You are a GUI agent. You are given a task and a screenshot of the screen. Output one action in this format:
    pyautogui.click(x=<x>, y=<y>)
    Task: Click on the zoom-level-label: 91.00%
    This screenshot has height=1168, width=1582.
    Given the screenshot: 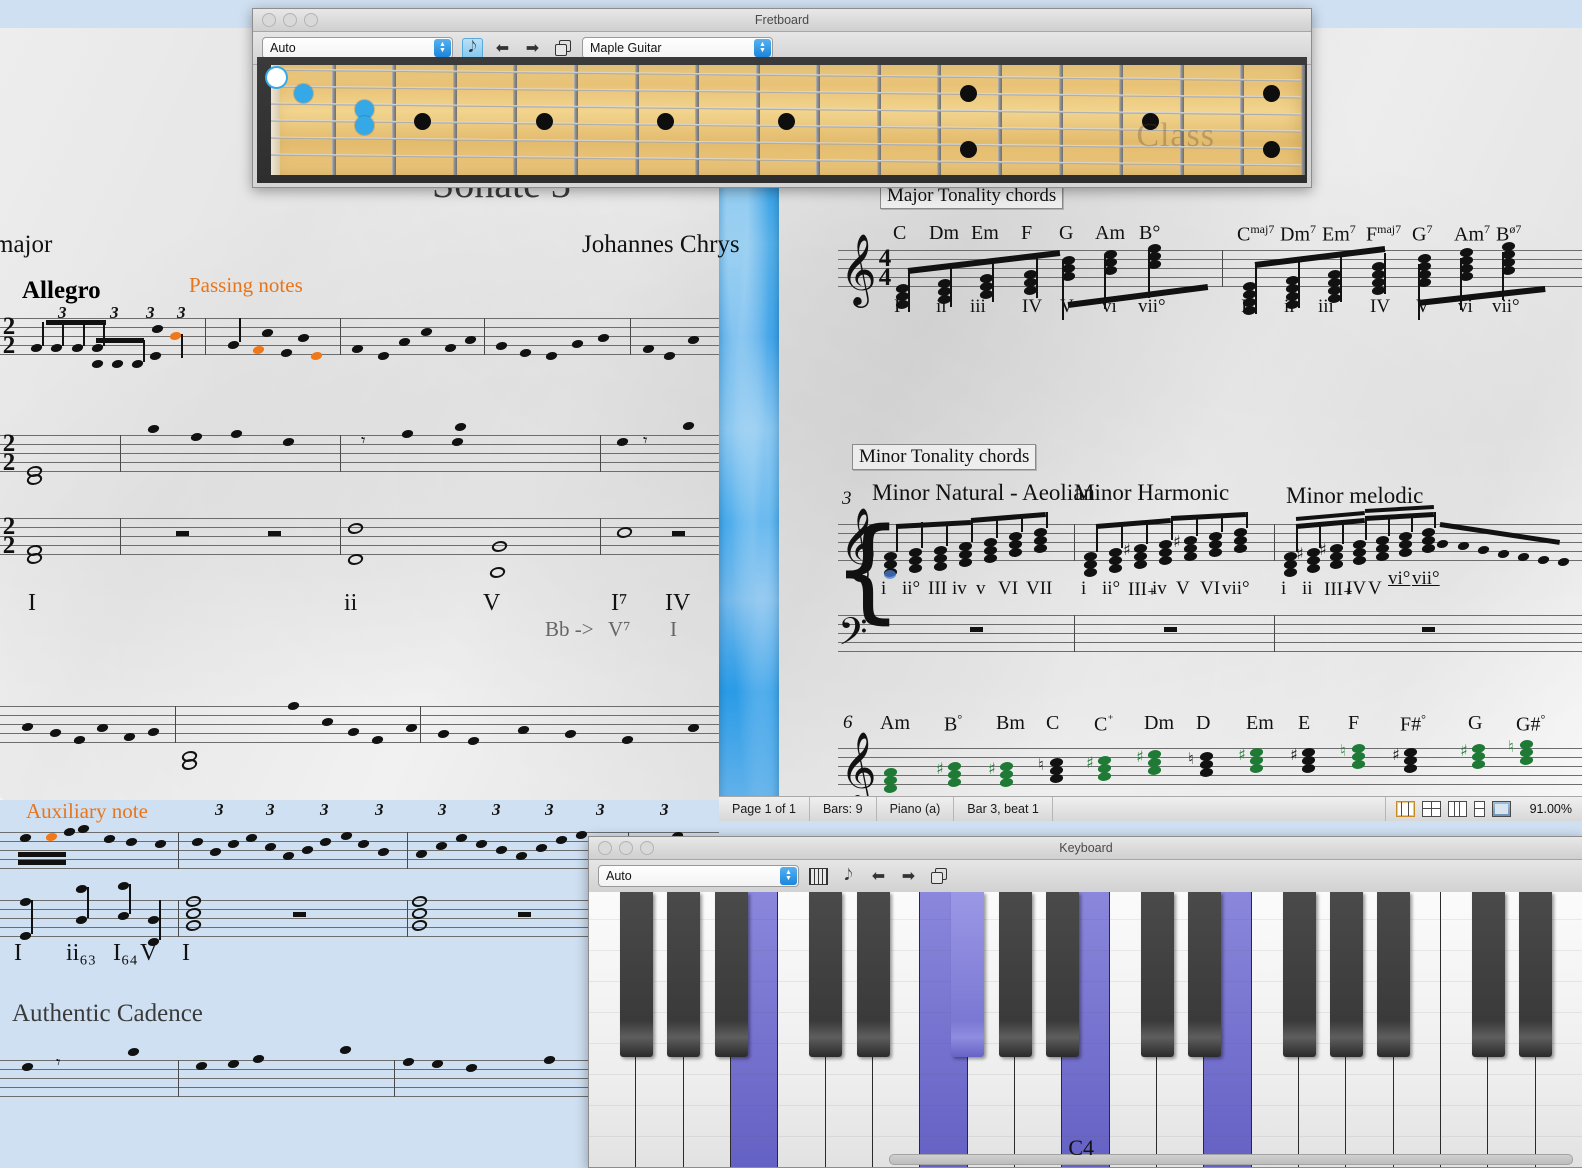 What is the action you would take?
    pyautogui.click(x=1545, y=809)
    